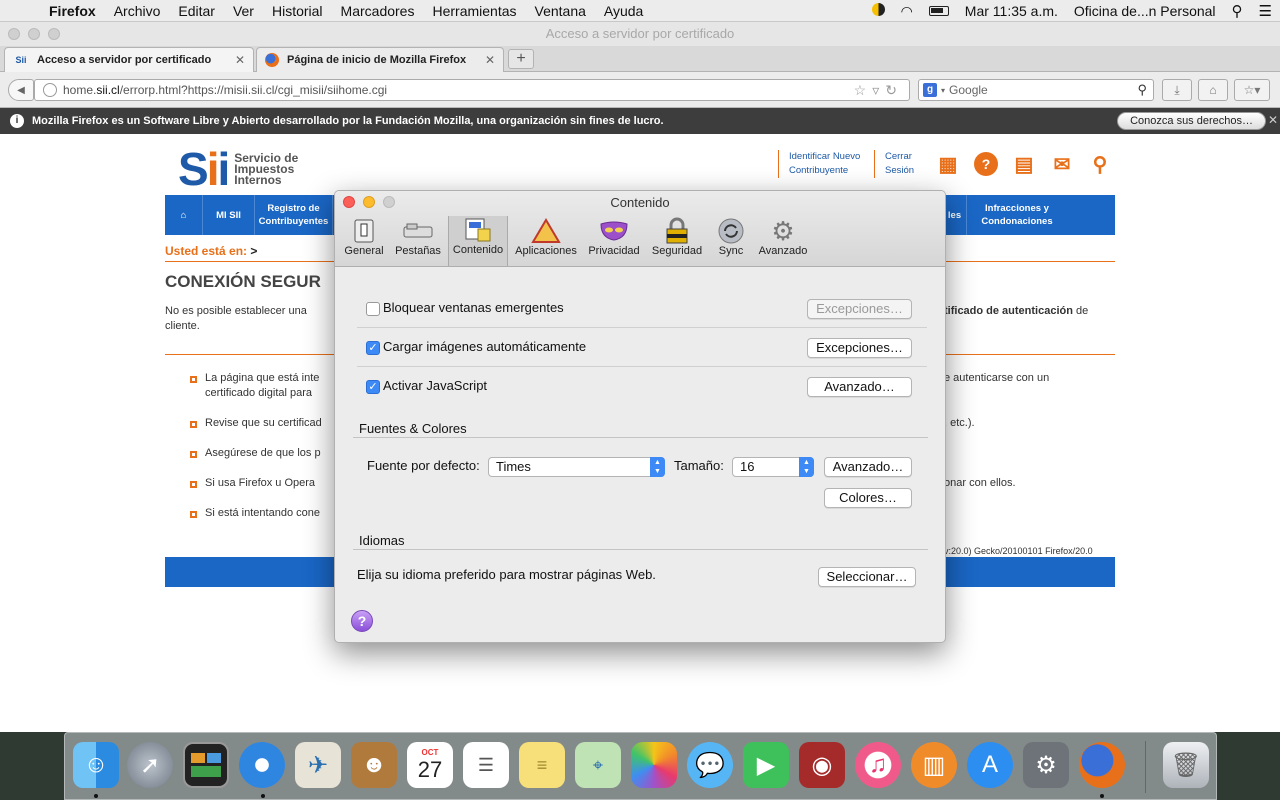 The image size is (1280, 800). I want to click on mail-icon: ✈, so click(318, 765).